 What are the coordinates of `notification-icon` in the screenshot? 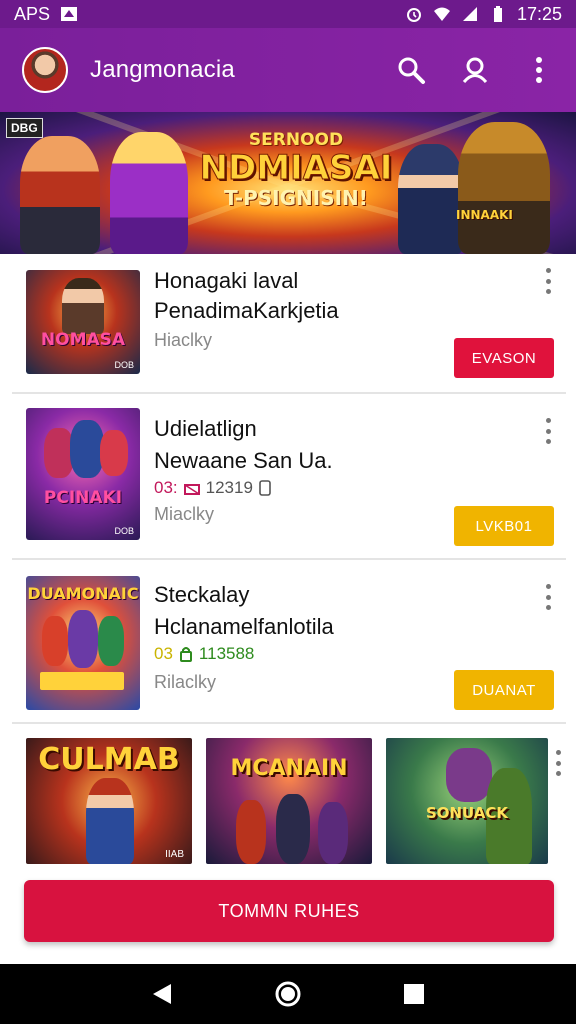 It's located at (69, 14).